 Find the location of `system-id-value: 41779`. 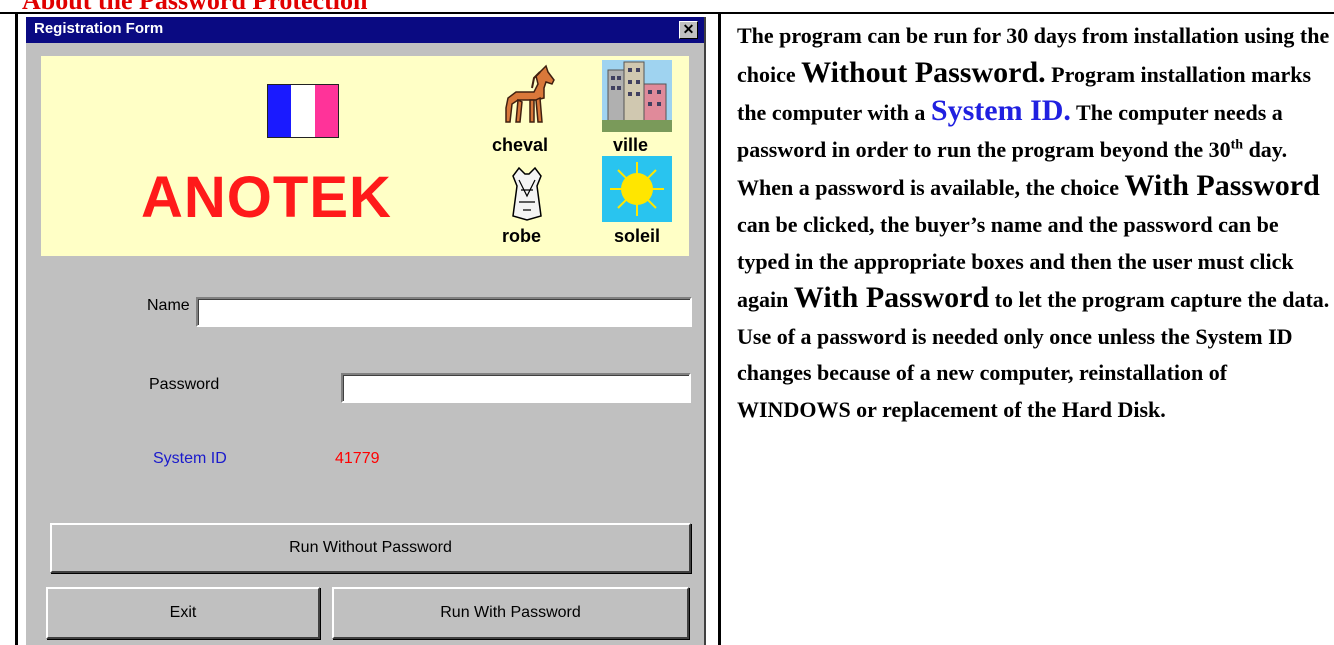

system-id-value: 41779 is located at coordinates (357, 458).